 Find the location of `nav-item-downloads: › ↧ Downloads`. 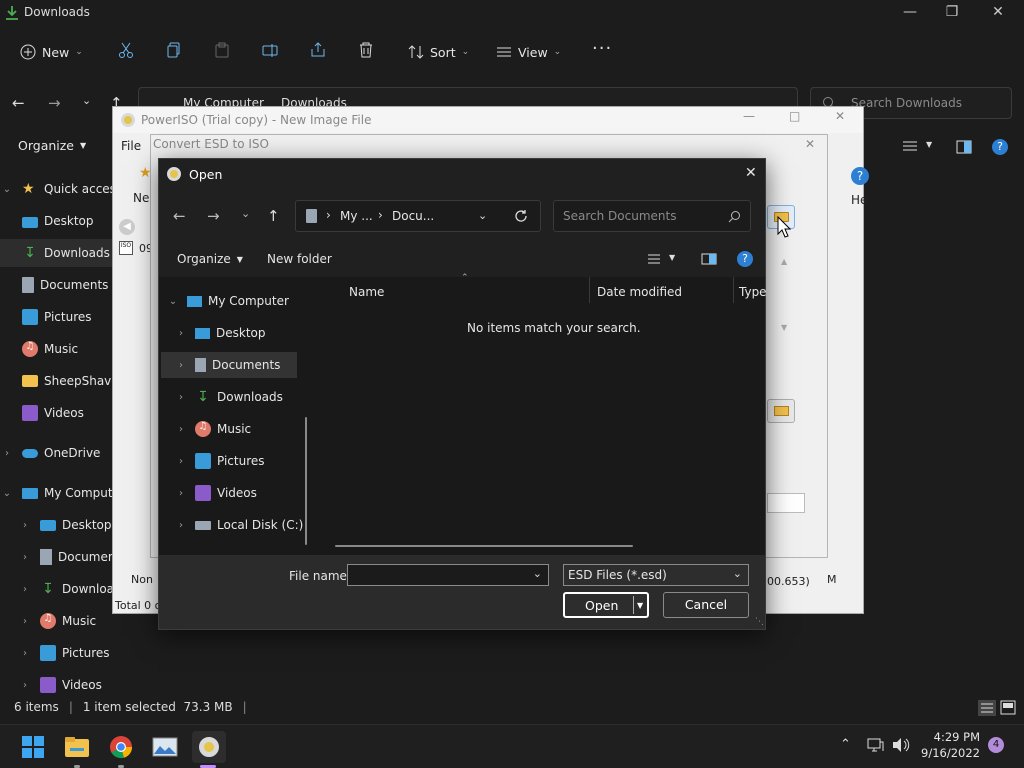

nav-item-downloads: › ↧ Downloads is located at coordinates (250, 397).